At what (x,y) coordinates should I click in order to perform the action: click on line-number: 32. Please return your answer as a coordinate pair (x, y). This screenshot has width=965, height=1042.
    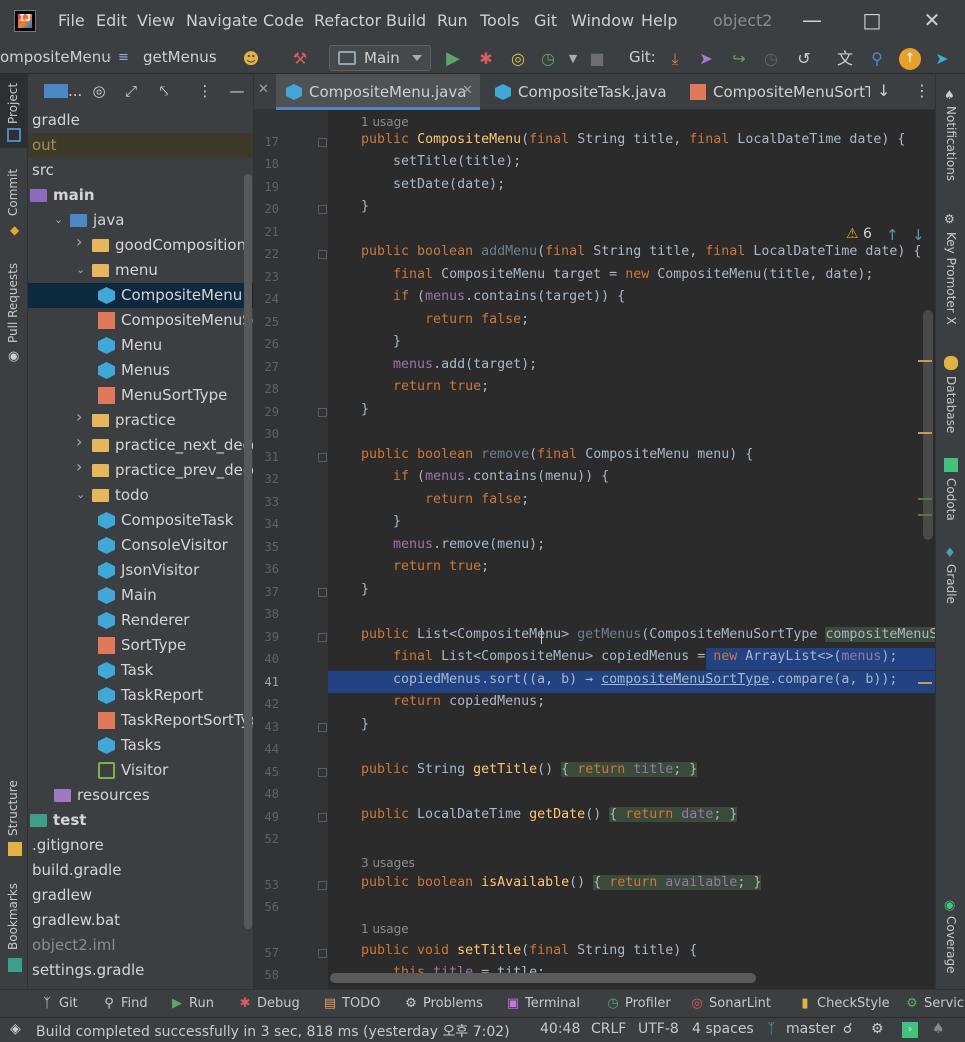
    Looking at the image, I should click on (266, 479).